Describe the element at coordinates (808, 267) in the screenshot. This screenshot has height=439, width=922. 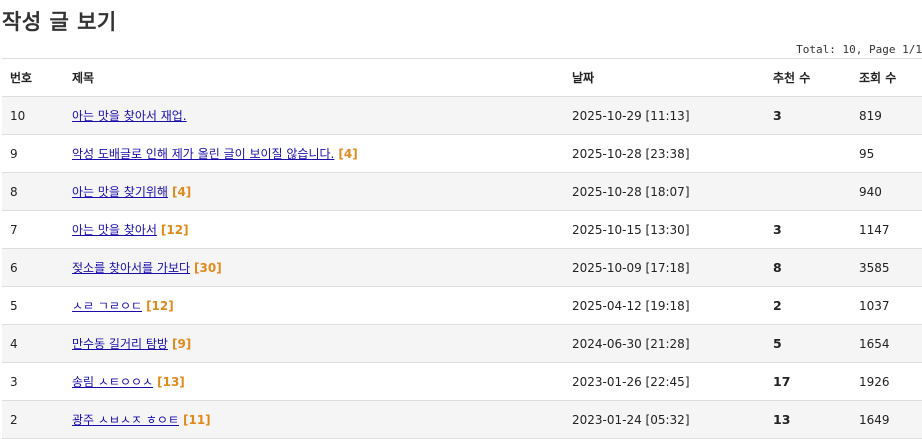
I see `recommend-count: 8` at that location.